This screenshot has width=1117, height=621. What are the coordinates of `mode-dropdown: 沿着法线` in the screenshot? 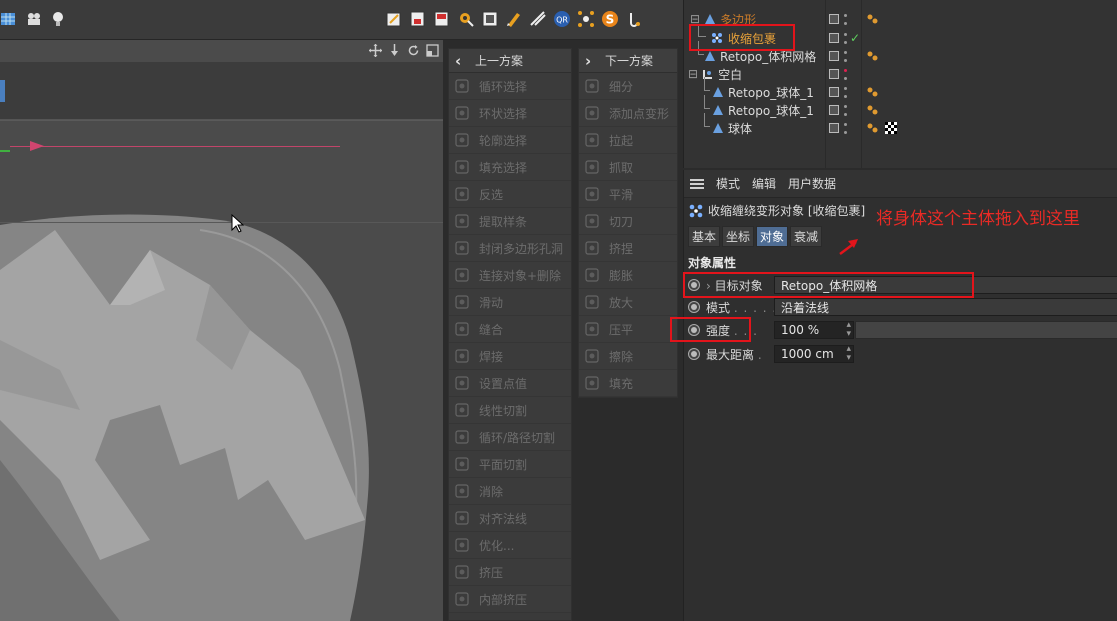 It's located at (945, 307).